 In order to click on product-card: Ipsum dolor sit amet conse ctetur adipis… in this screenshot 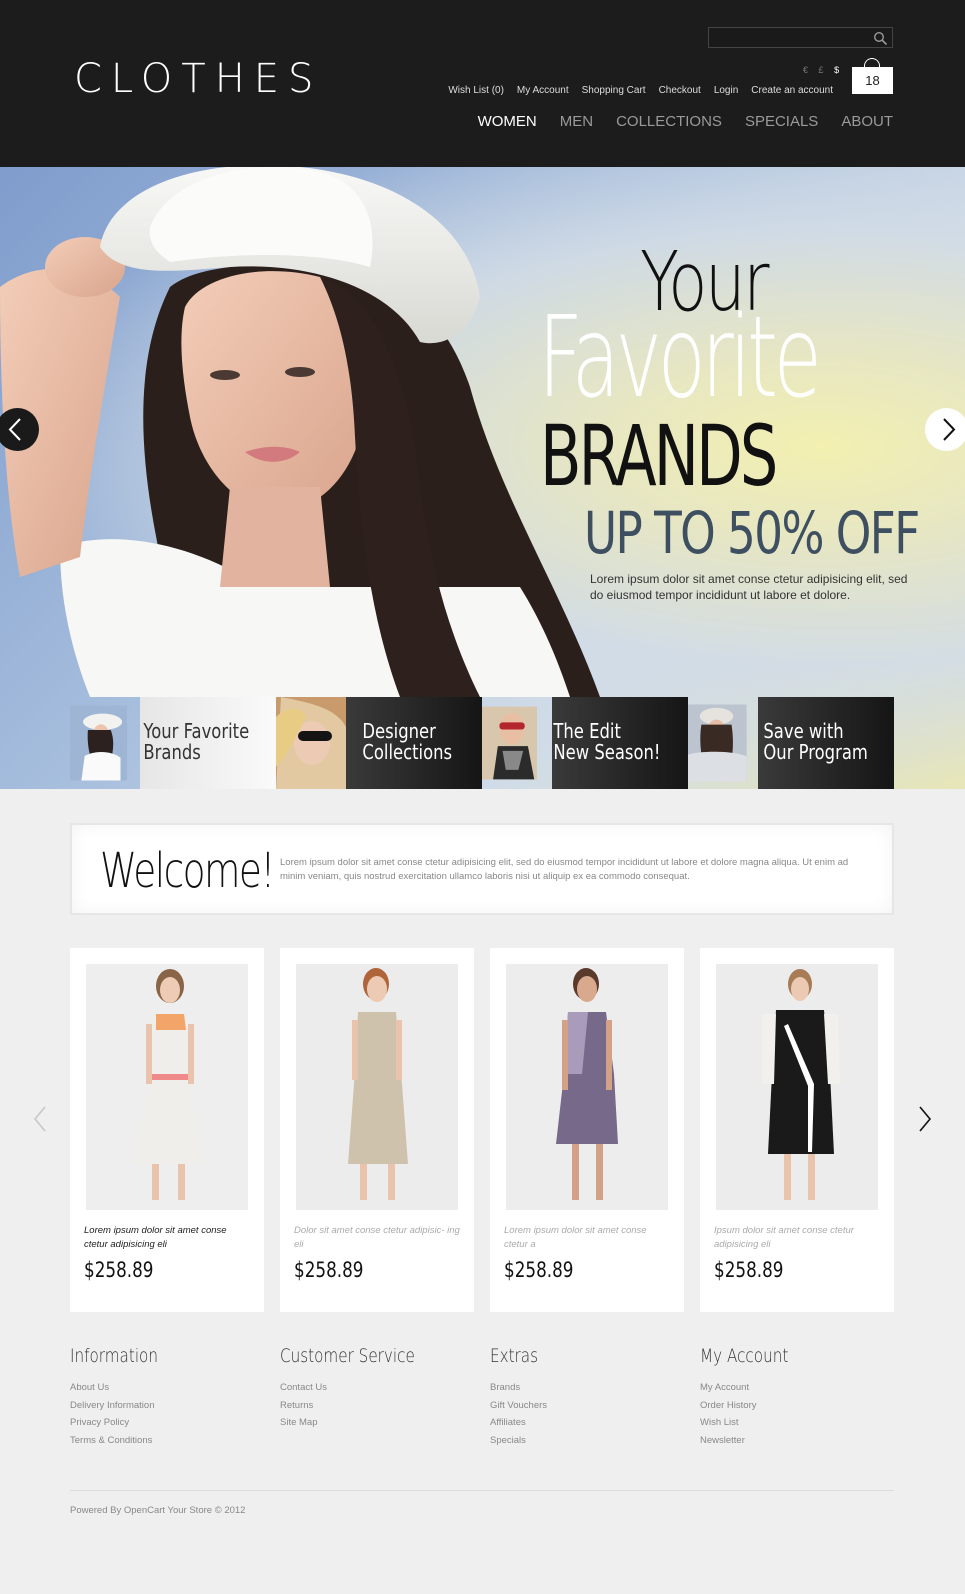, I will do `click(797, 1130)`.